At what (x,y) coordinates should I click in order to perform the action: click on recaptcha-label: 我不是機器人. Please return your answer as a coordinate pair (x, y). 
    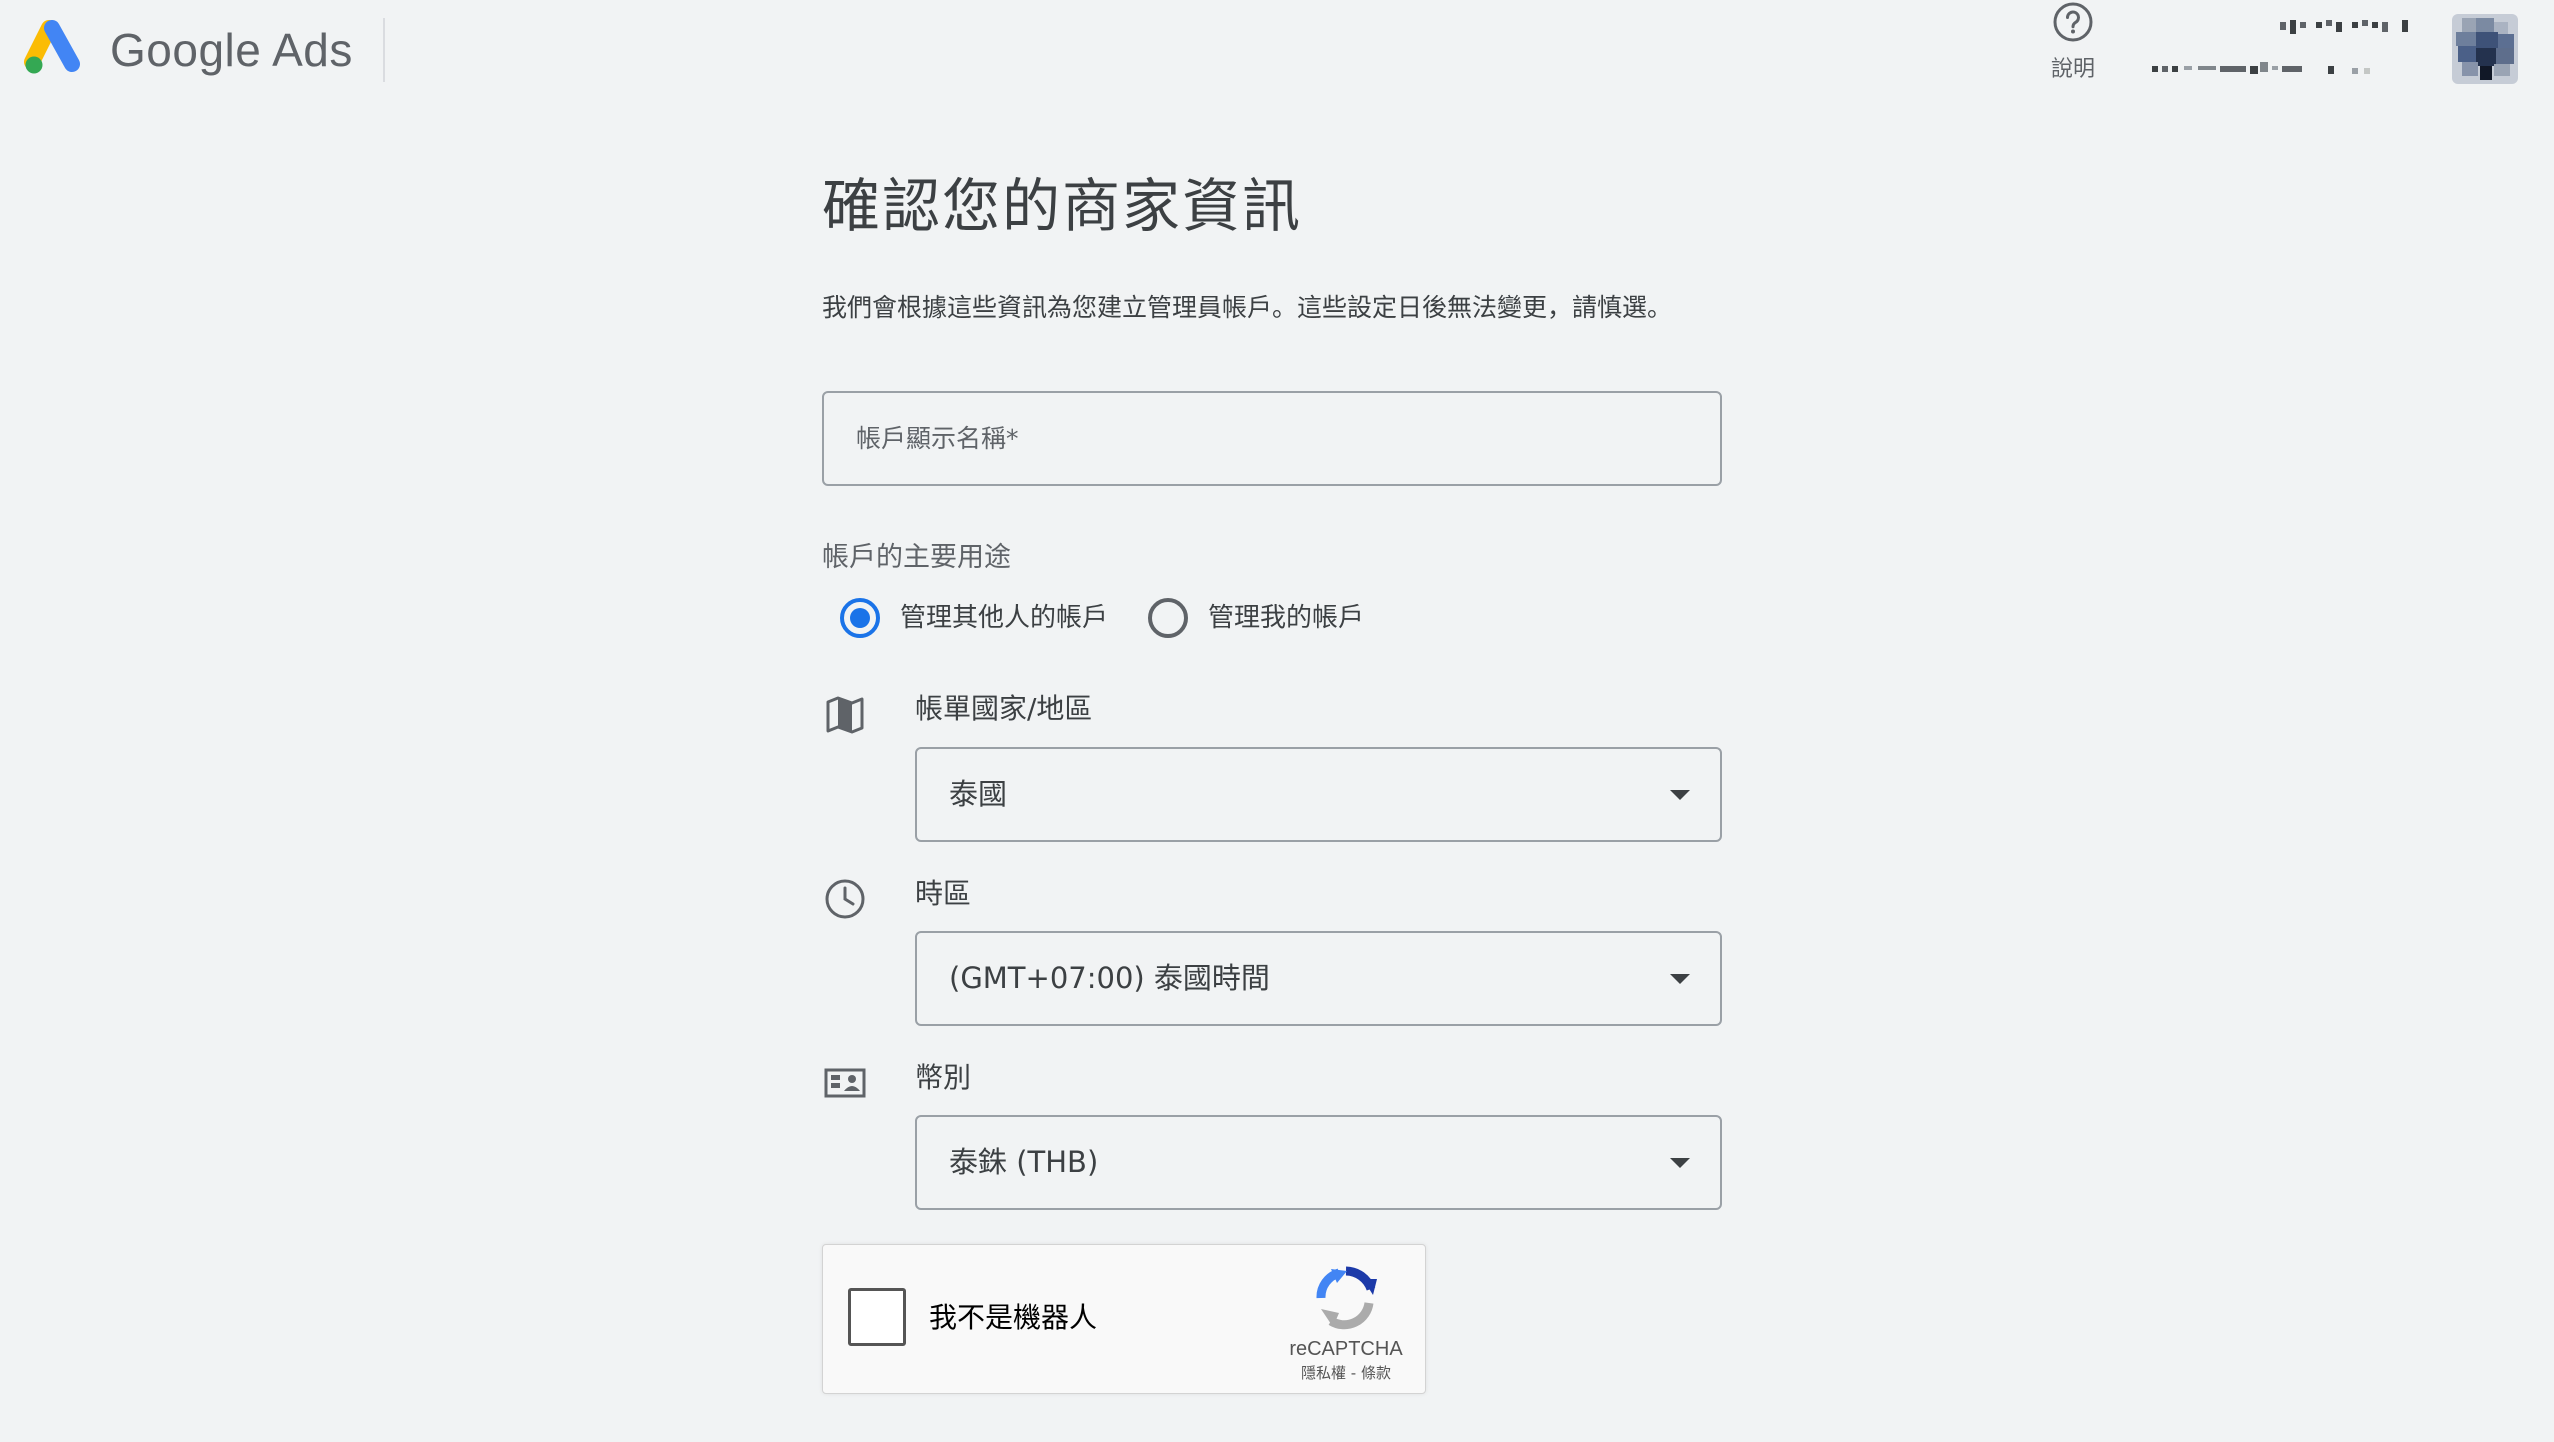
    Looking at the image, I should click on (1013, 1317).